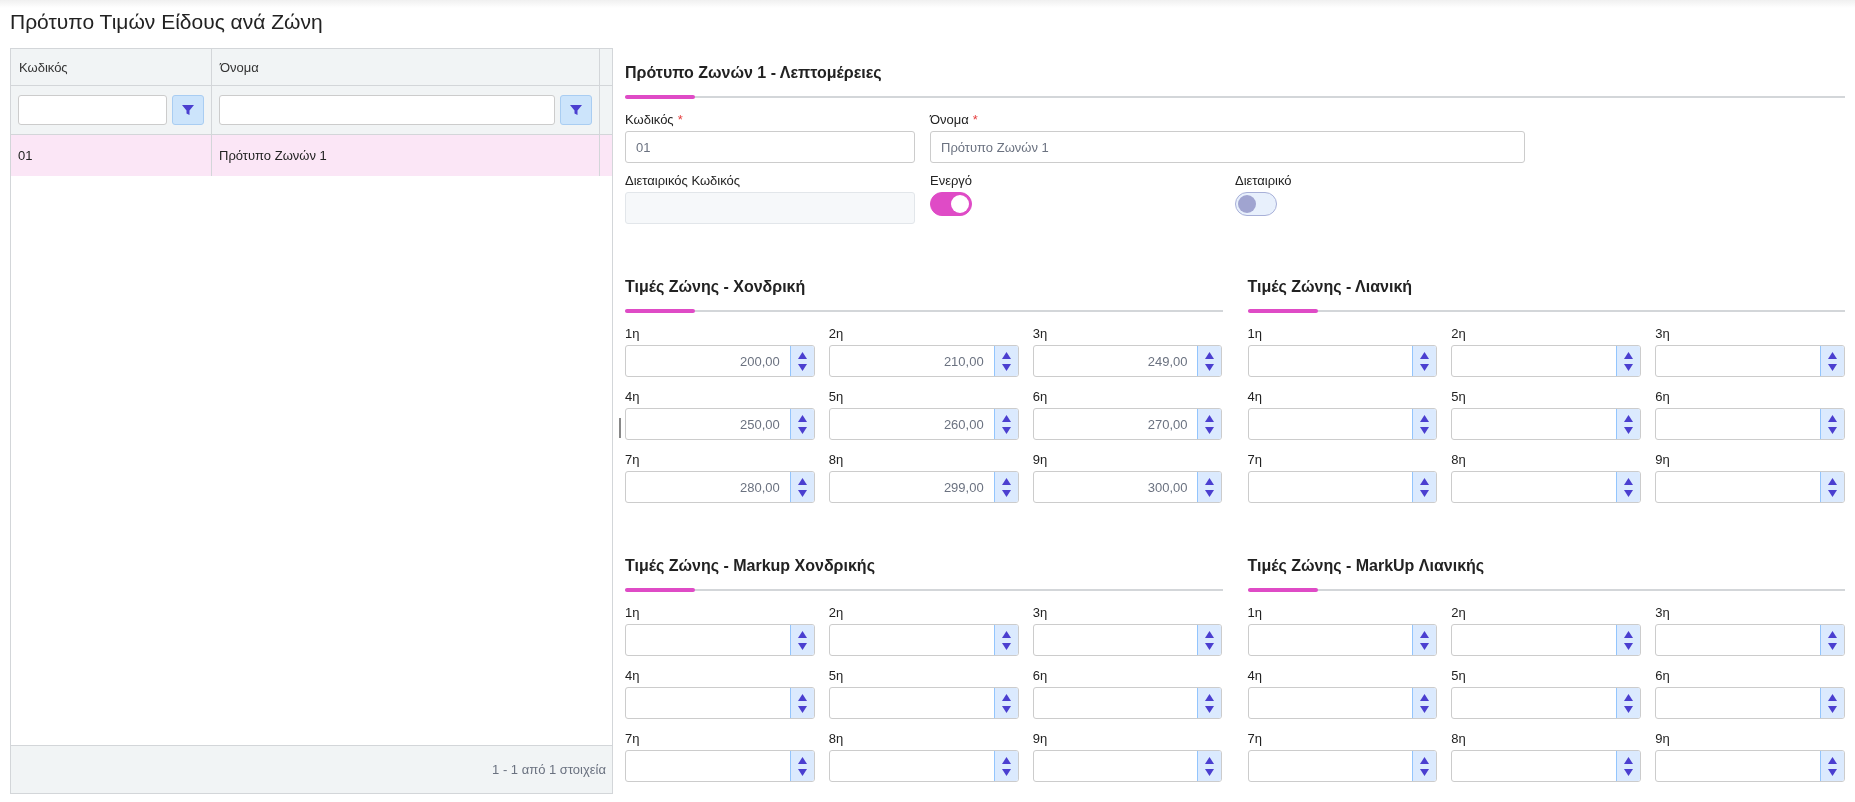 This screenshot has width=1855, height=802. I want to click on number-field: 299,00, so click(923, 487).